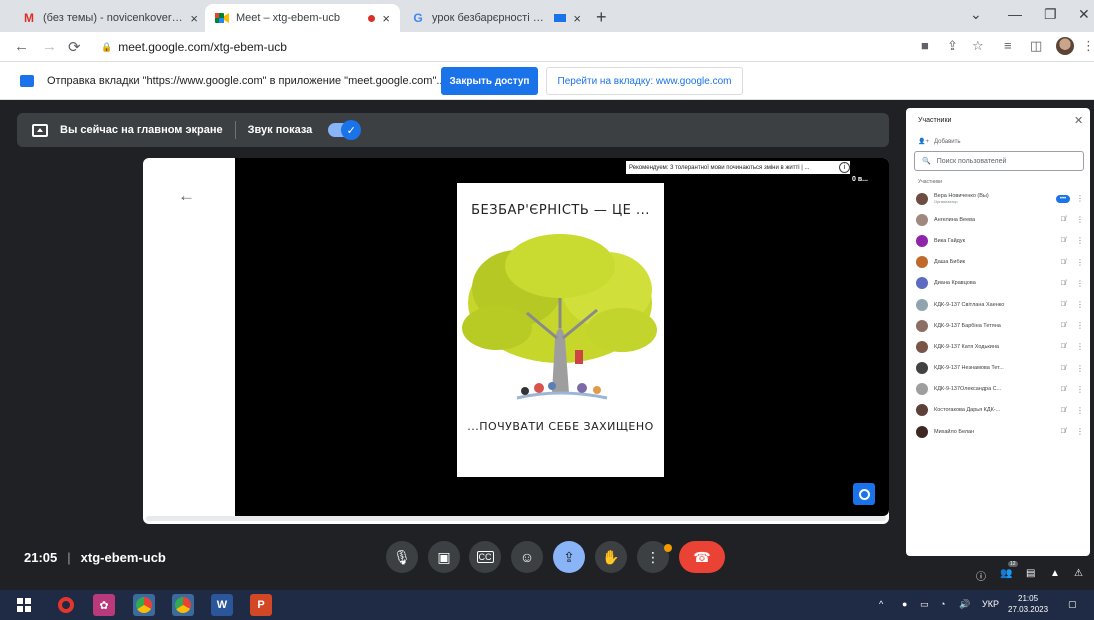 The width and height of the screenshot is (1094, 620). I want to click on hang-up-icon: ☎, so click(702, 556).